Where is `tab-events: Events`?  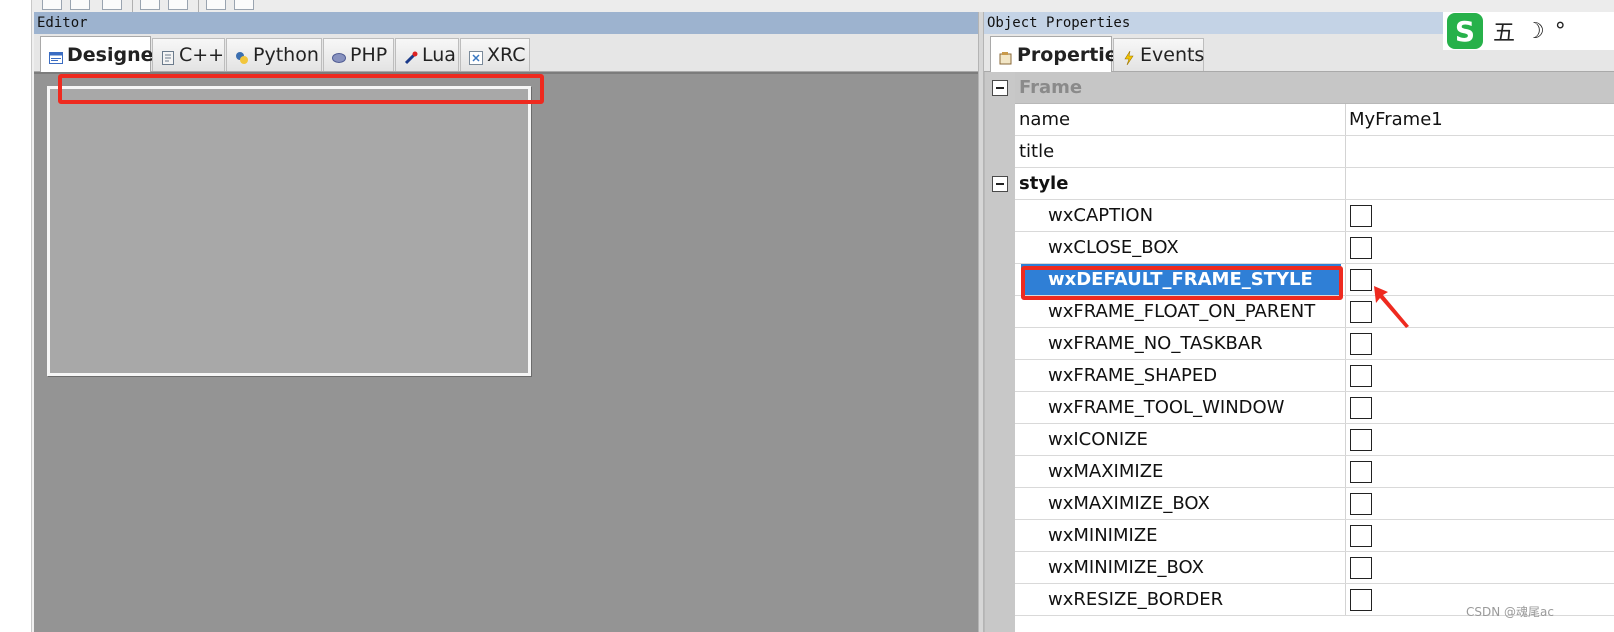
tab-events: Events is located at coordinates (1158, 54).